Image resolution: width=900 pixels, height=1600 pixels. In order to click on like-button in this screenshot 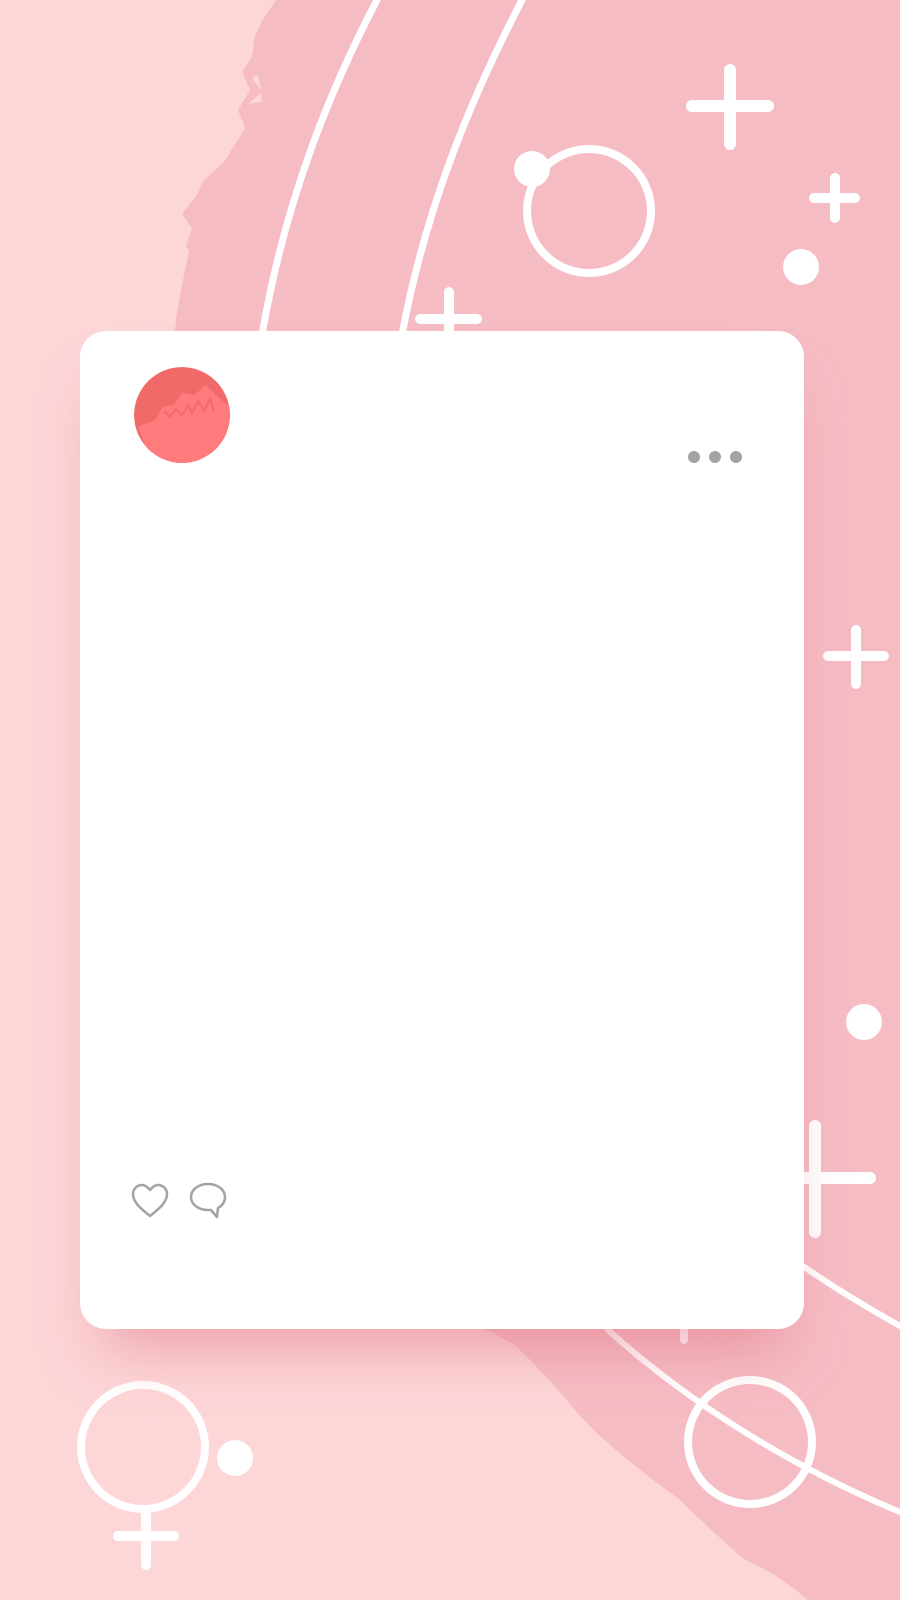, I will do `click(150, 1201)`.